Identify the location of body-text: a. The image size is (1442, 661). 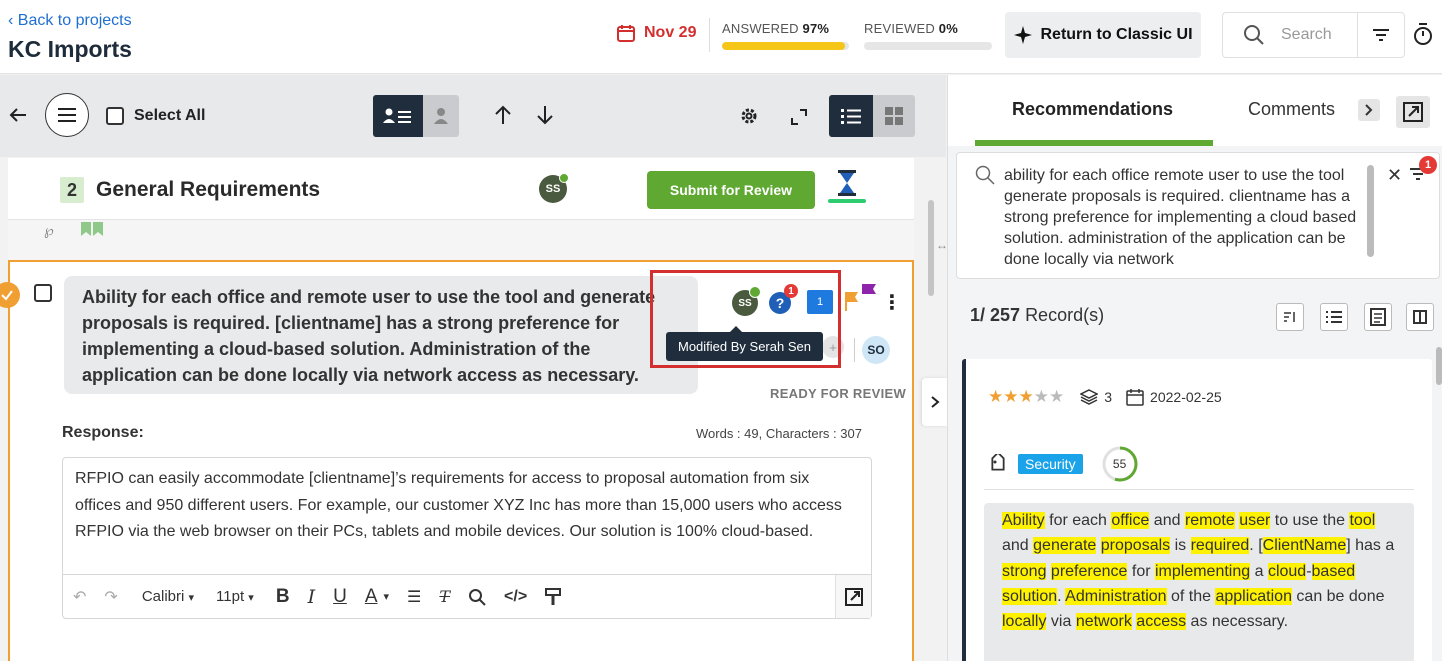
(1259, 571).